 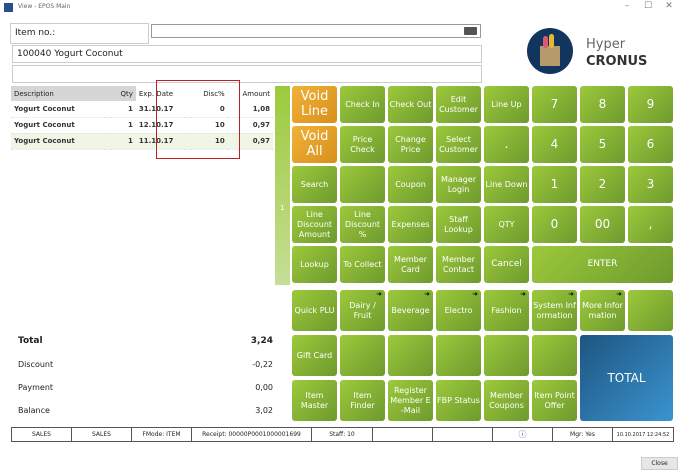 What do you see at coordinates (470, 31) in the screenshot?
I see `keyboard-icon` at bounding box center [470, 31].